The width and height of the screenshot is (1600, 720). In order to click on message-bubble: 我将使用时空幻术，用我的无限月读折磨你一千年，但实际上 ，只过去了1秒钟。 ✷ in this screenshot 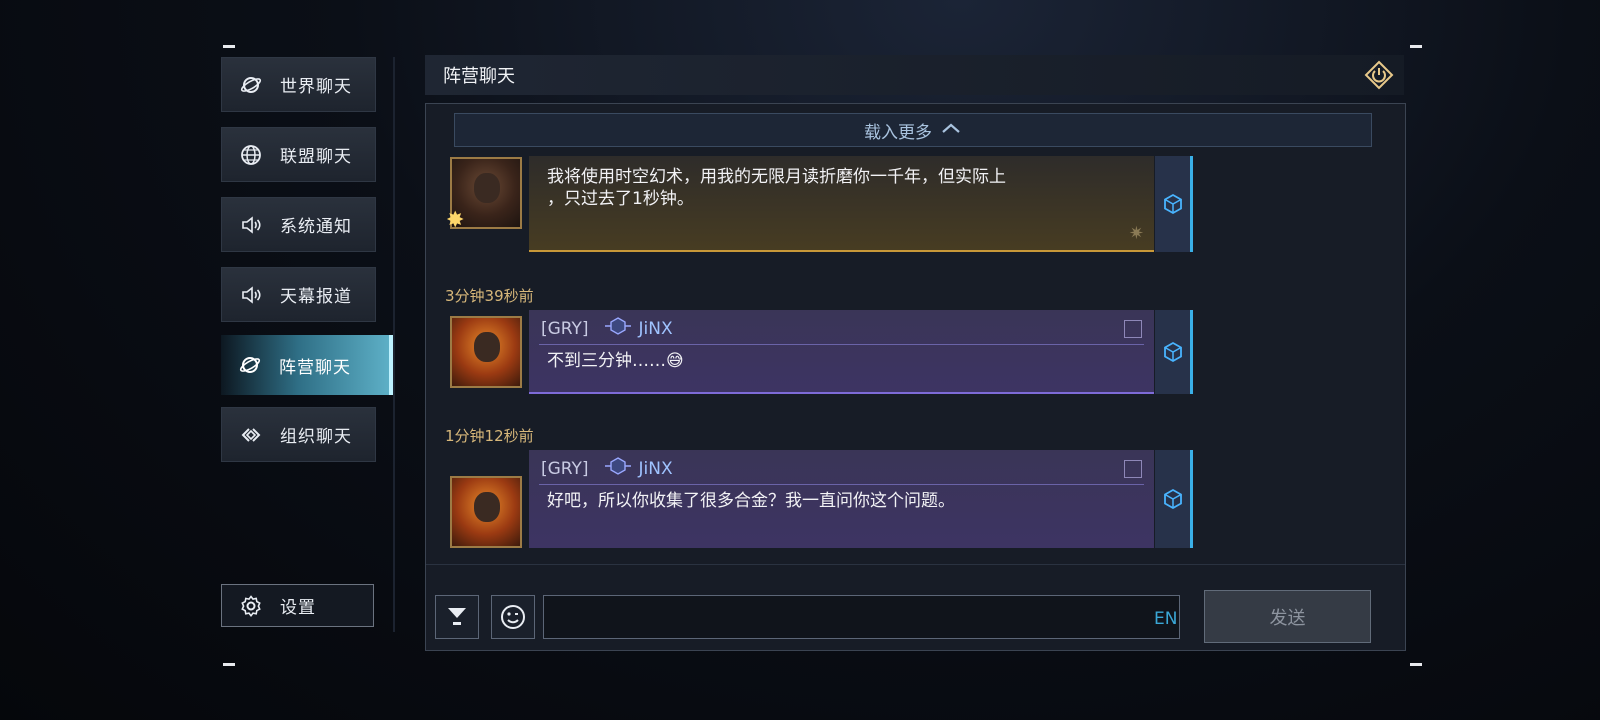, I will do `click(841, 204)`.